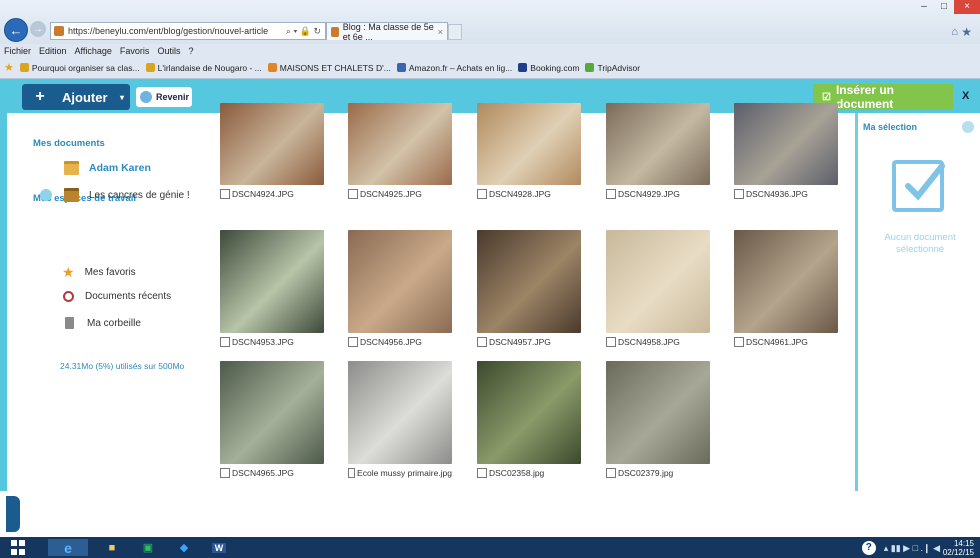 Image resolution: width=980 pixels, height=558 pixels. I want to click on image-card: DSCN4929.JPG, so click(658, 151).